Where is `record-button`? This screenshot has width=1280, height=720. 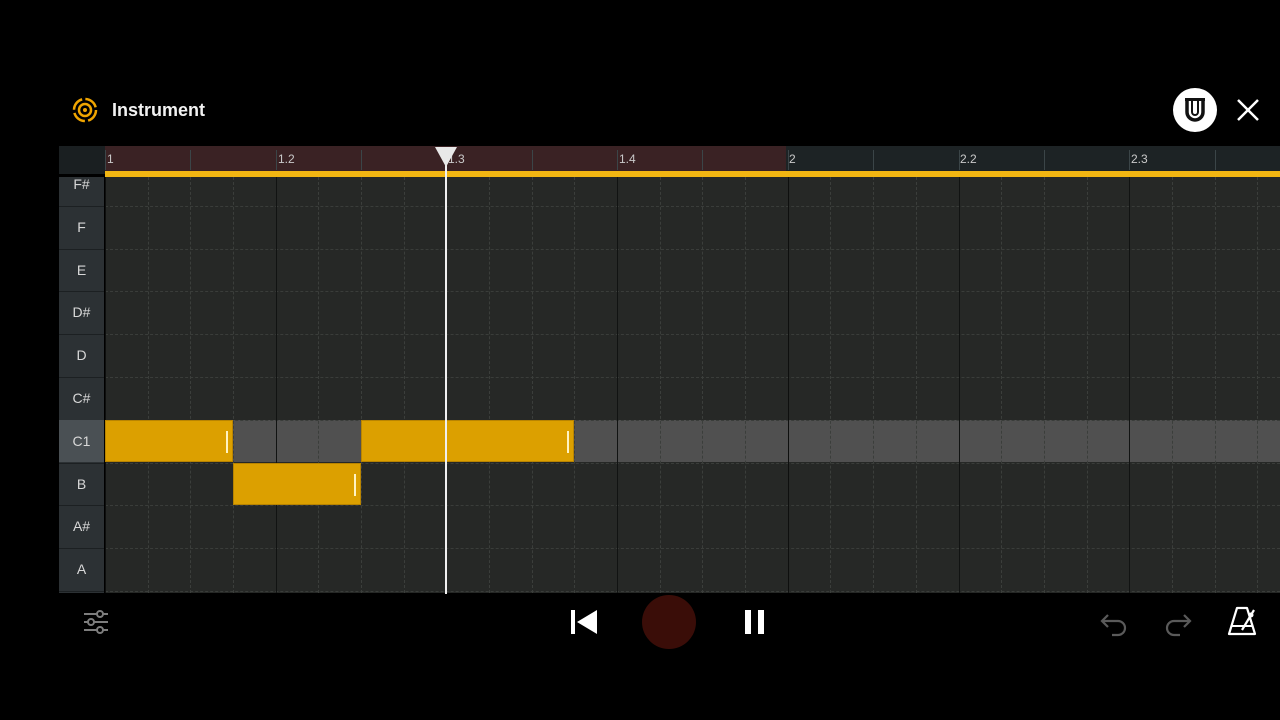
record-button is located at coordinates (669, 622).